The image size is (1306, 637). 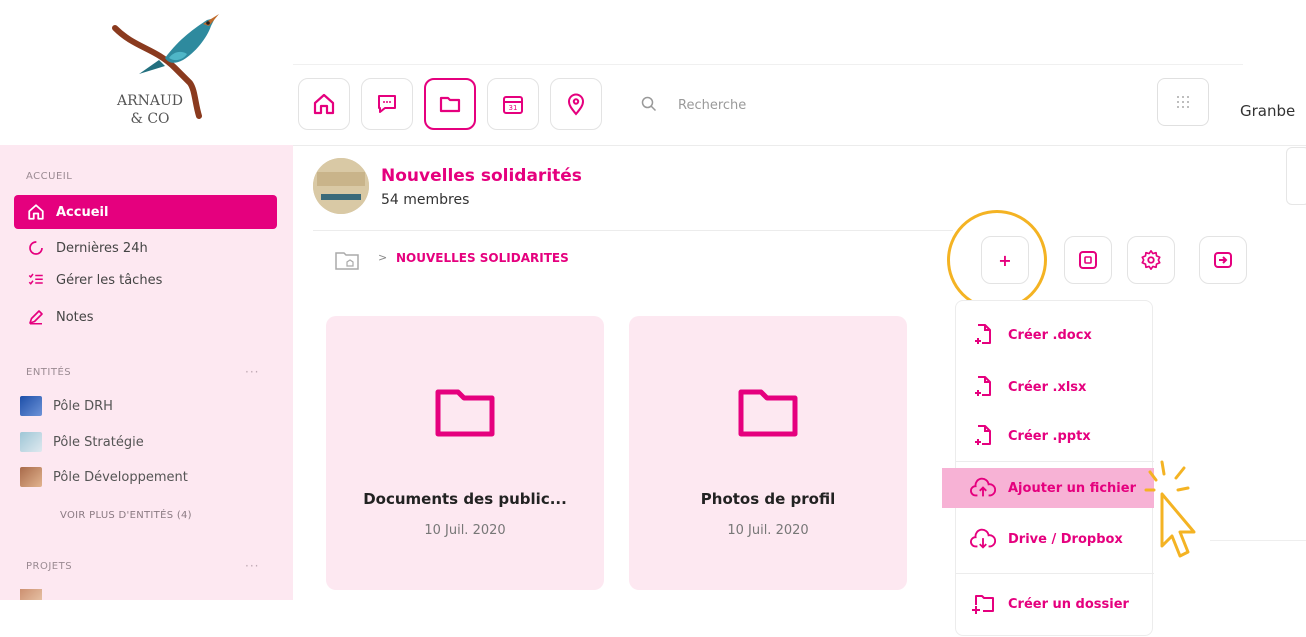 What do you see at coordinates (83, 406) in the screenshot?
I see `entity-label: Pôle DRH` at bounding box center [83, 406].